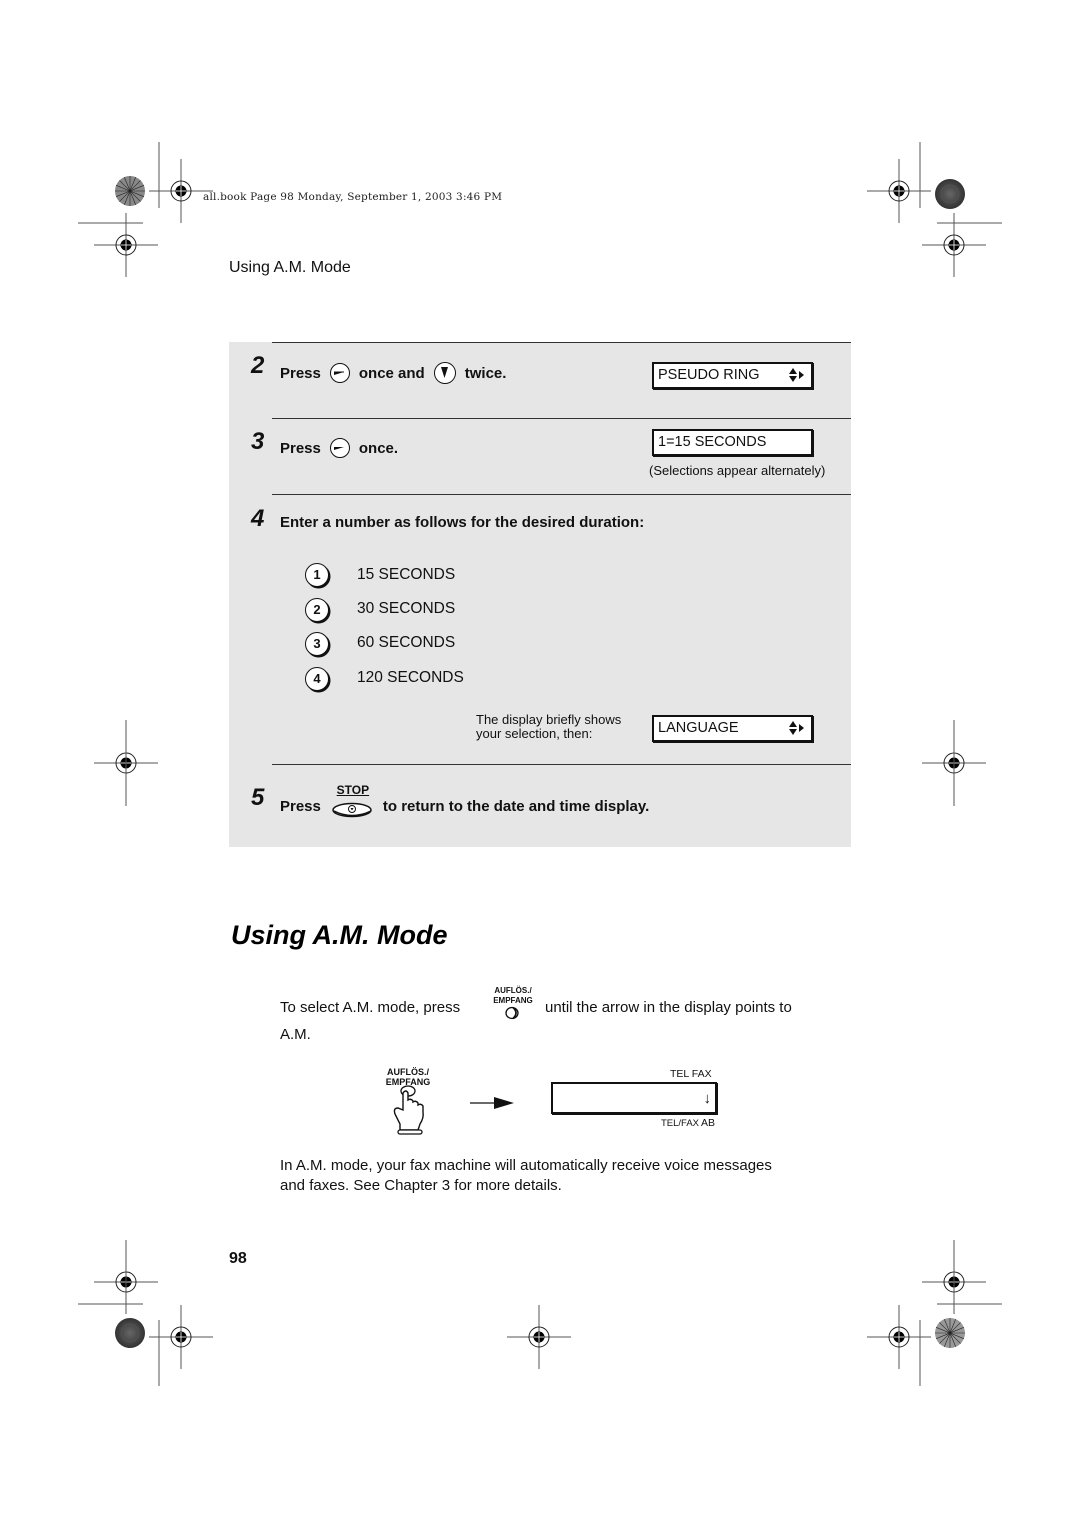 This screenshot has width=1080, height=1528. What do you see at coordinates (549, 719) in the screenshot?
I see `display-note: The display briefly shows` at bounding box center [549, 719].